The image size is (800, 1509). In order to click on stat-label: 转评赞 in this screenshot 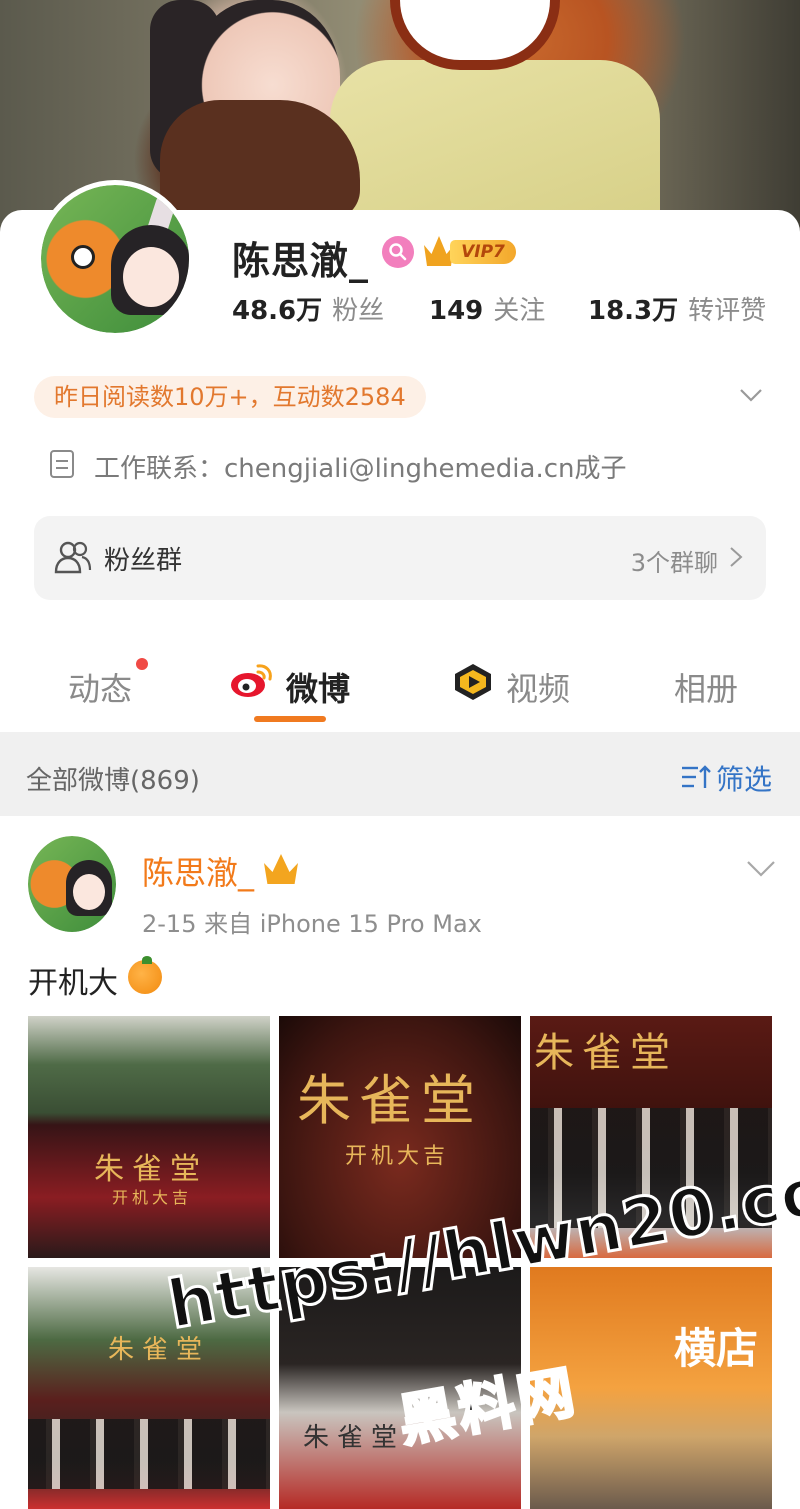, I will do `click(727, 311)`.